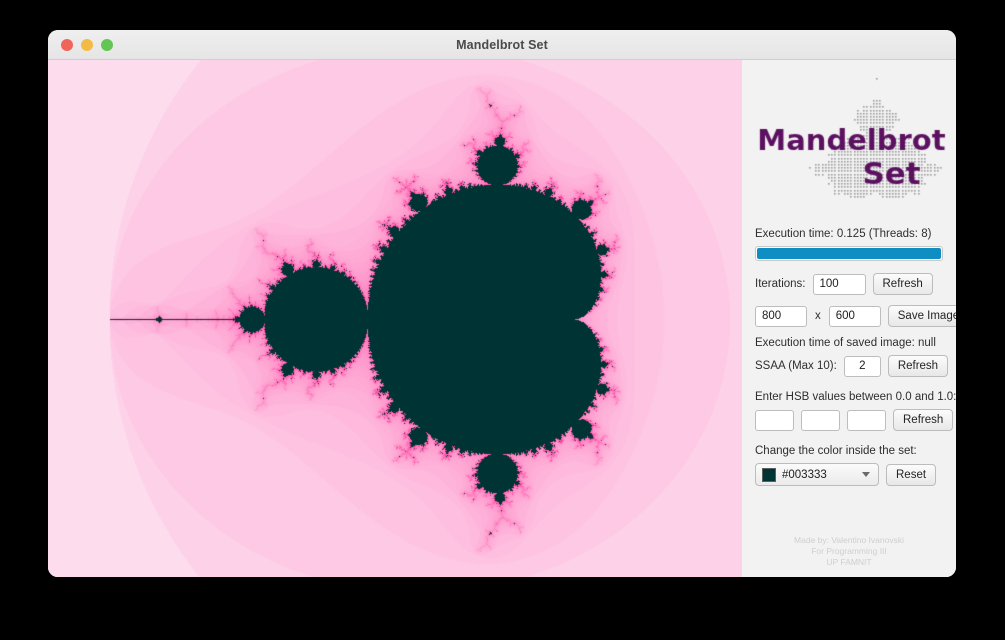 Image resolution: width=1005 pixels, height=640 pixels. Describe the element at coordinates (836, 451) in the screenshot. I see `color-label: Change the color inside the set:` at that location.